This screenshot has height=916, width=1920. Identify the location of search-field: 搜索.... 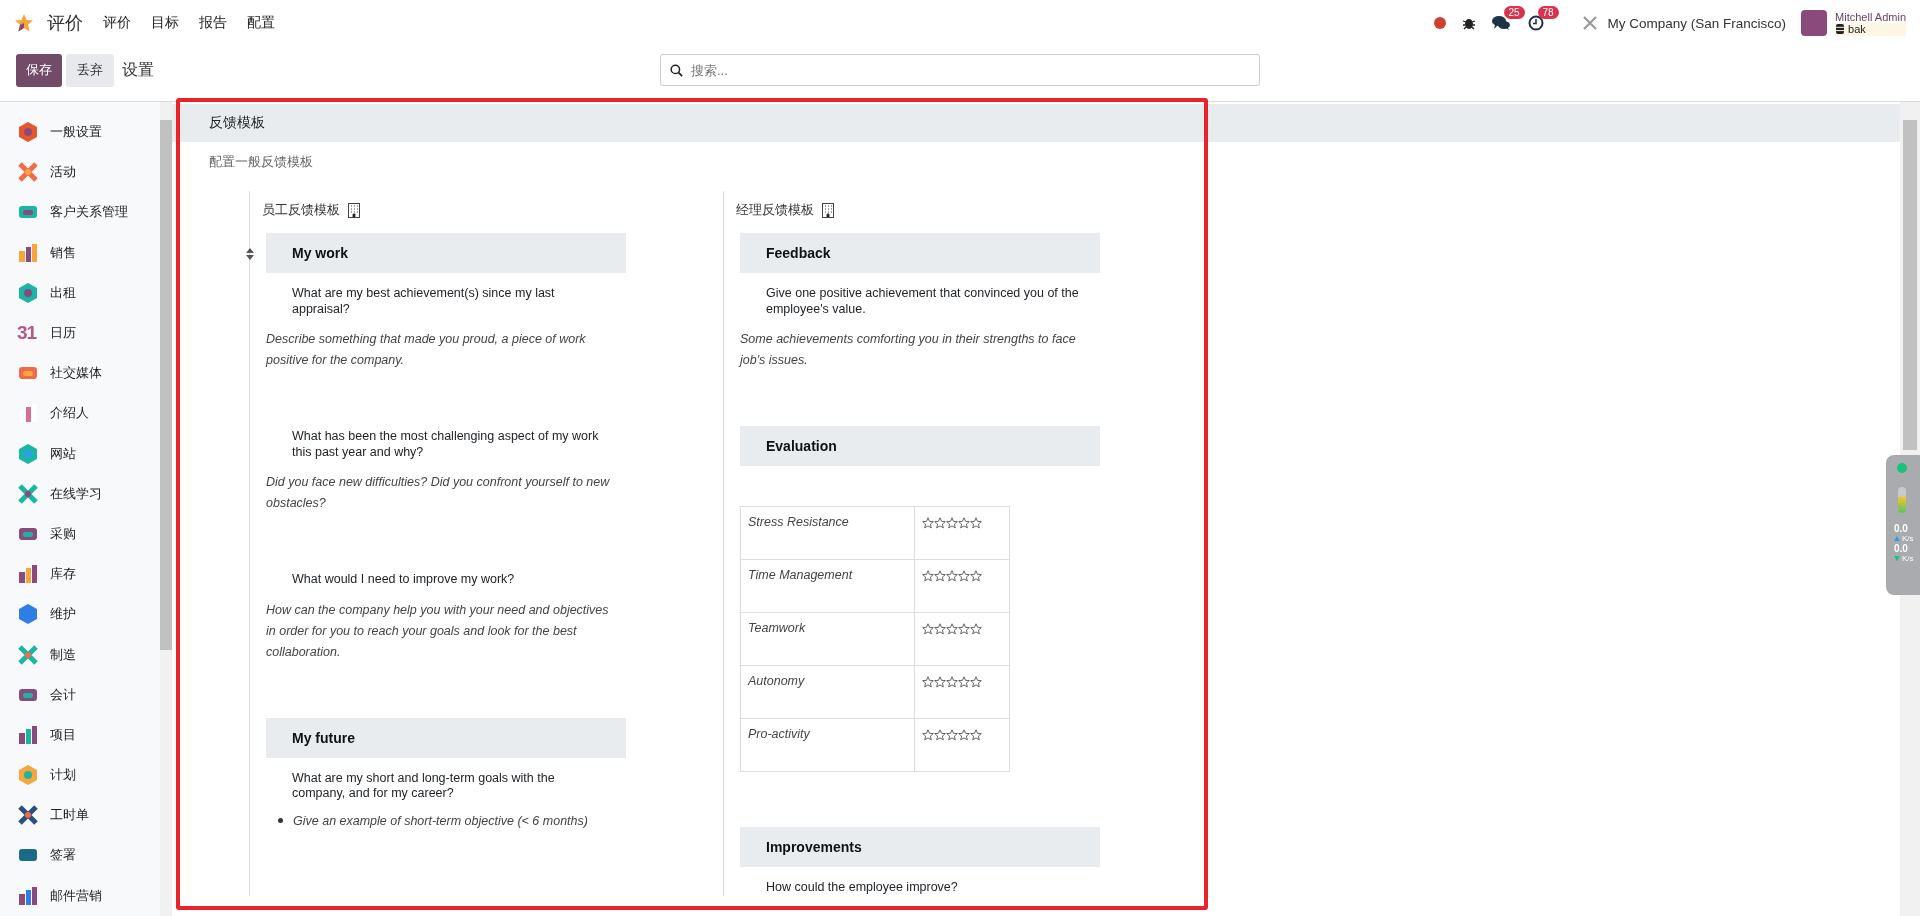
(960, 70).